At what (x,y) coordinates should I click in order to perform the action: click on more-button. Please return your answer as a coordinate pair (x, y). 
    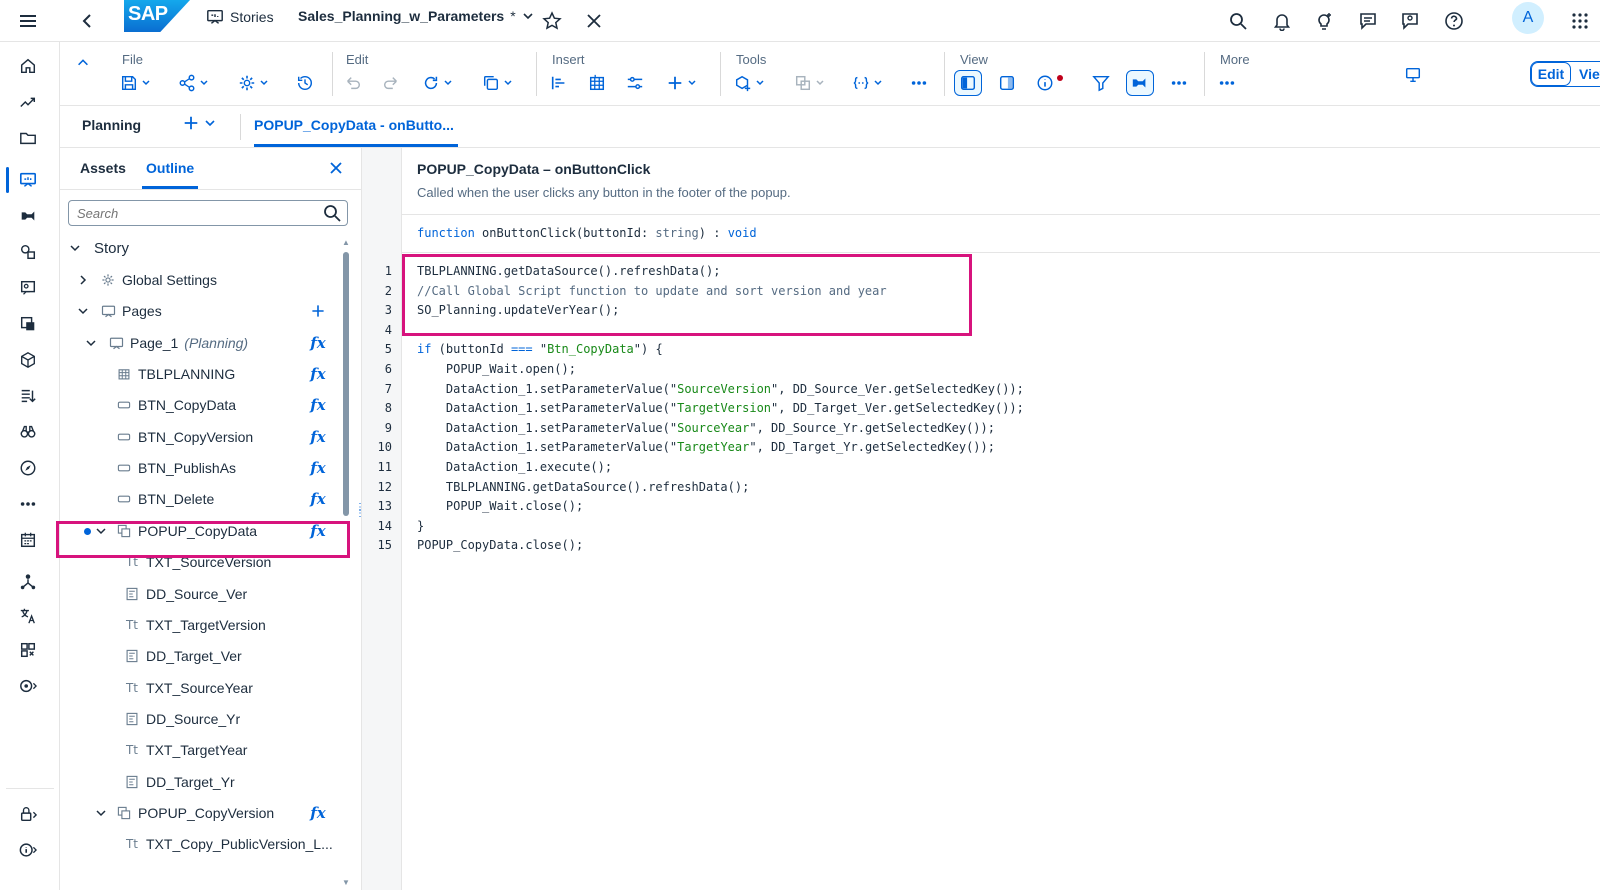
    Looking at the image, I should click on (1227, 83).